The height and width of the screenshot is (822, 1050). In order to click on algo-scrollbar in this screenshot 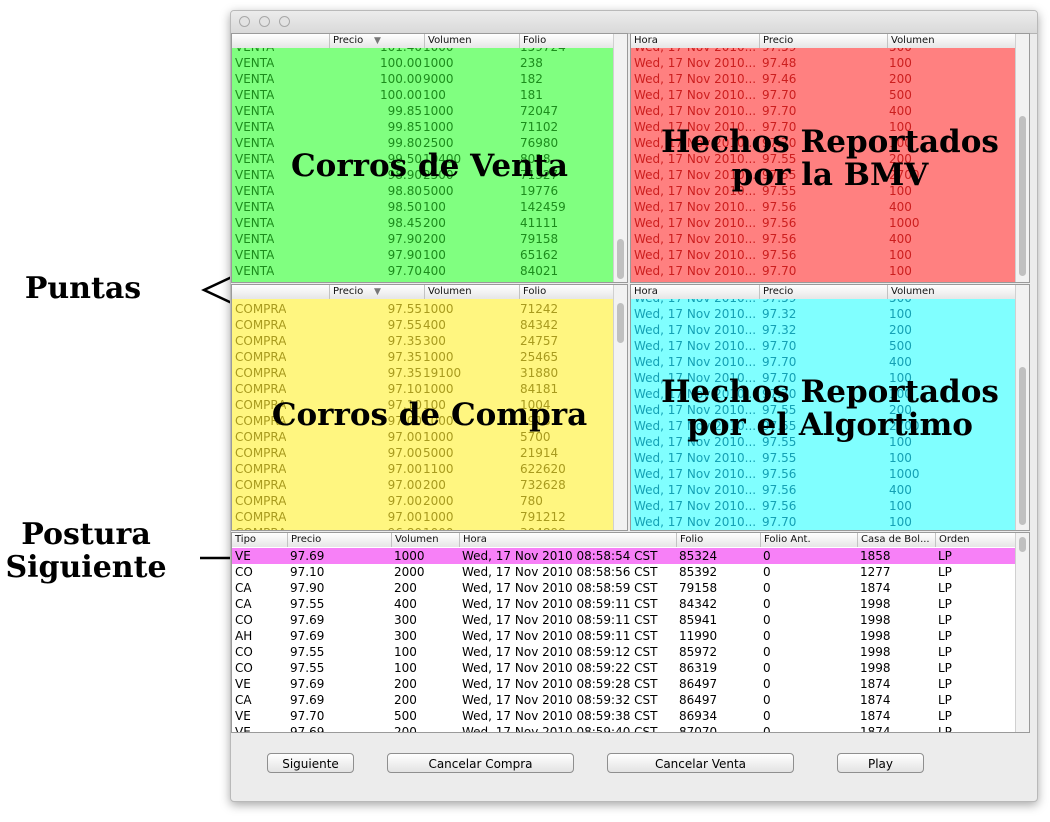, I will do `click(1022, 407)`.